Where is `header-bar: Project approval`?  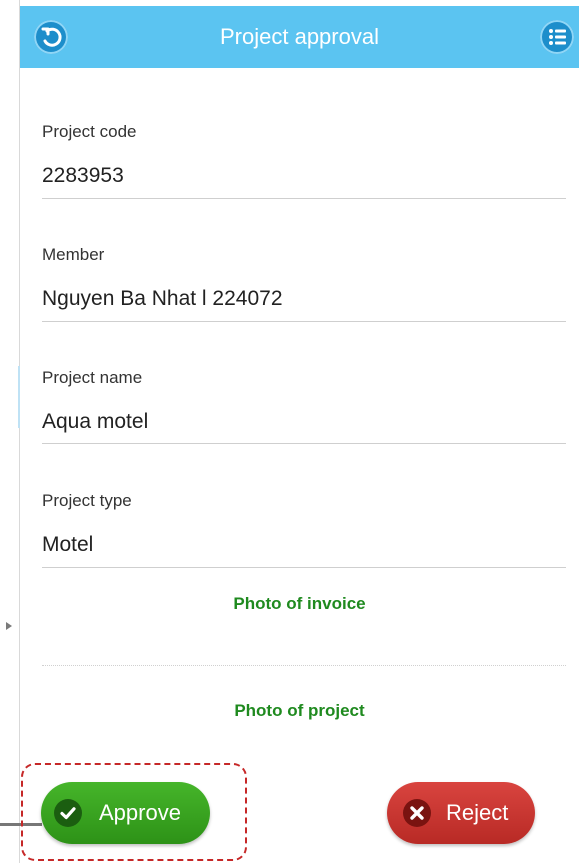
header-bar: Project approval is located at coordinates (299, 37).